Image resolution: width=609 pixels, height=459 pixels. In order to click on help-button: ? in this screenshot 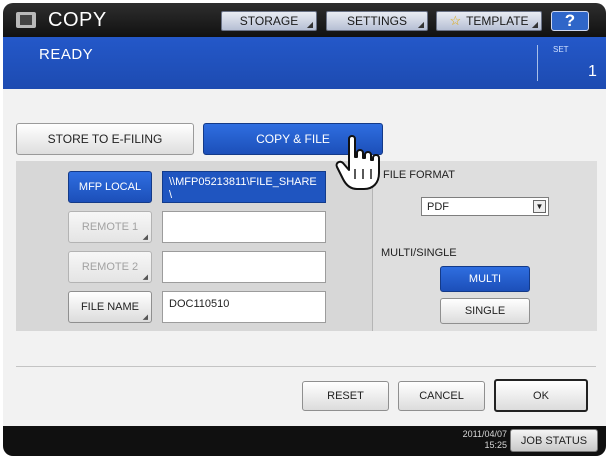, I will do `click(570, 21)`.